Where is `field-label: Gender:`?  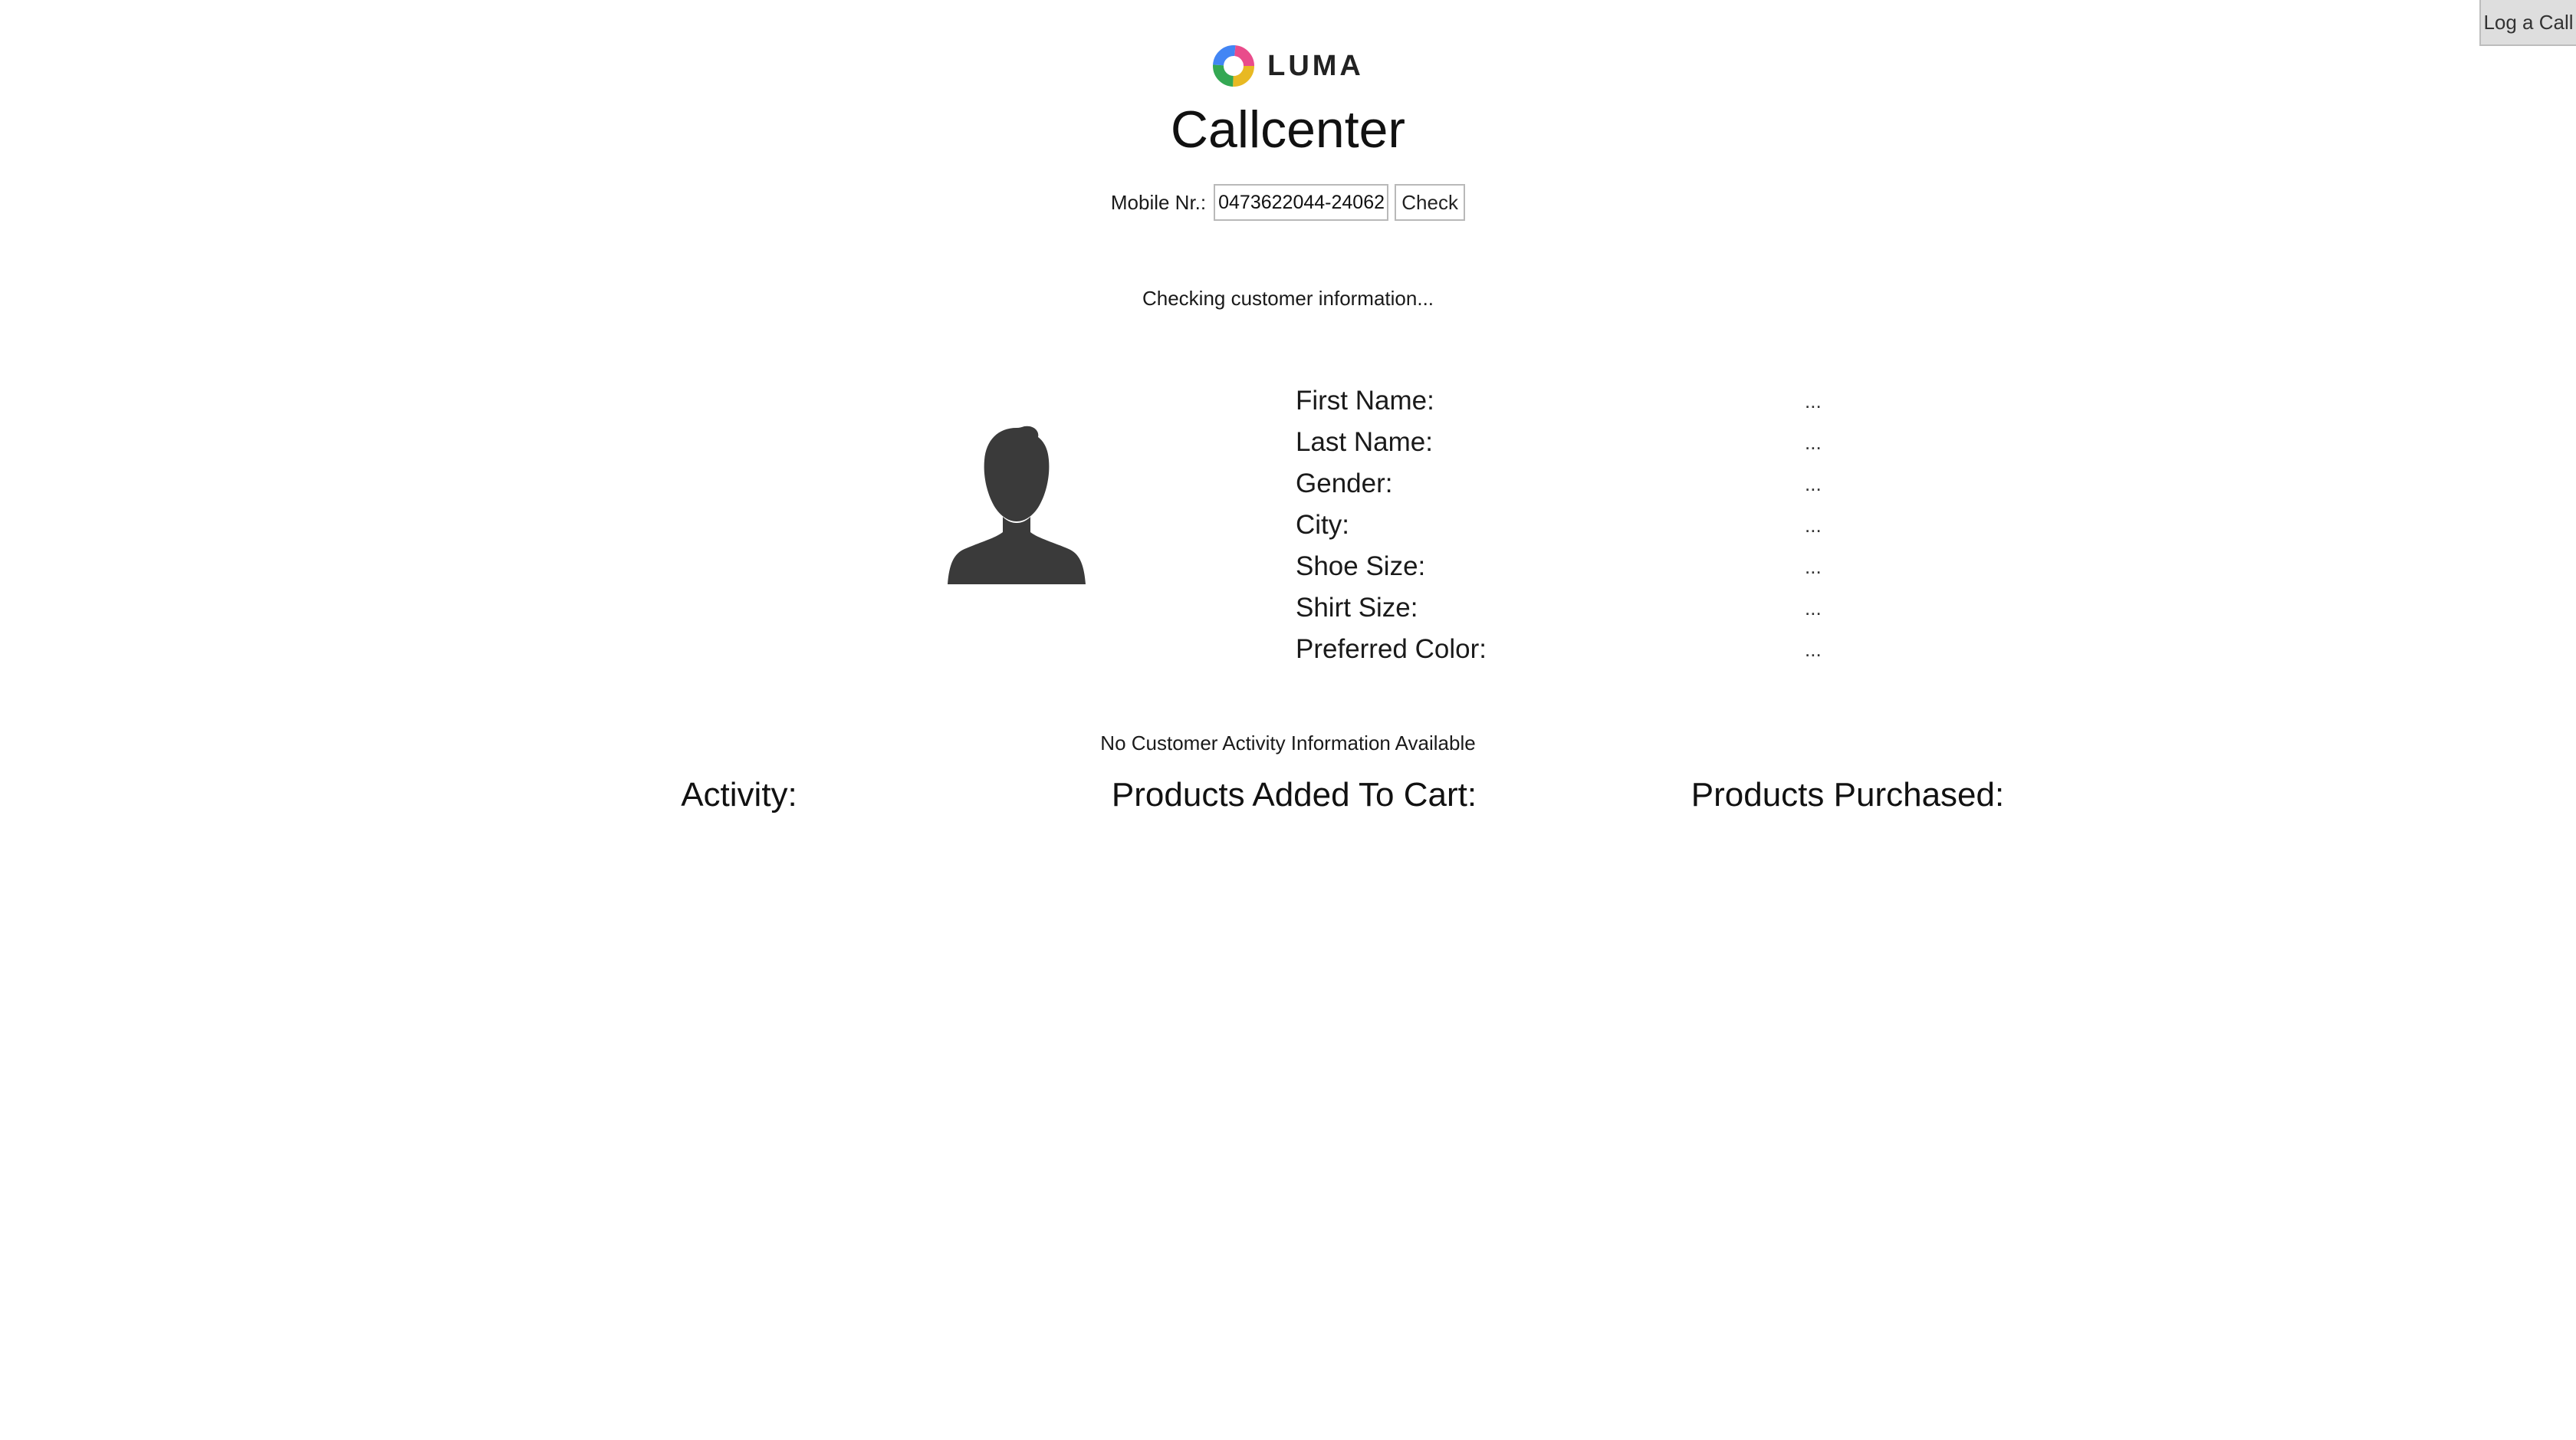 field-label: Gender: is located at coordinates (1344, 483).